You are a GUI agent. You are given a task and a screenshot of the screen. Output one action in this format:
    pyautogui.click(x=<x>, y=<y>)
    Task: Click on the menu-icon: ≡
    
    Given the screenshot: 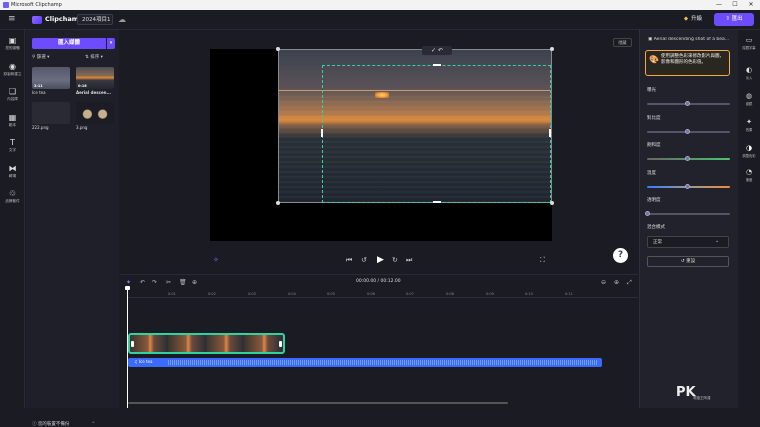 What is the action you would take?
    pyautogui.click(x=12, y=19)
    